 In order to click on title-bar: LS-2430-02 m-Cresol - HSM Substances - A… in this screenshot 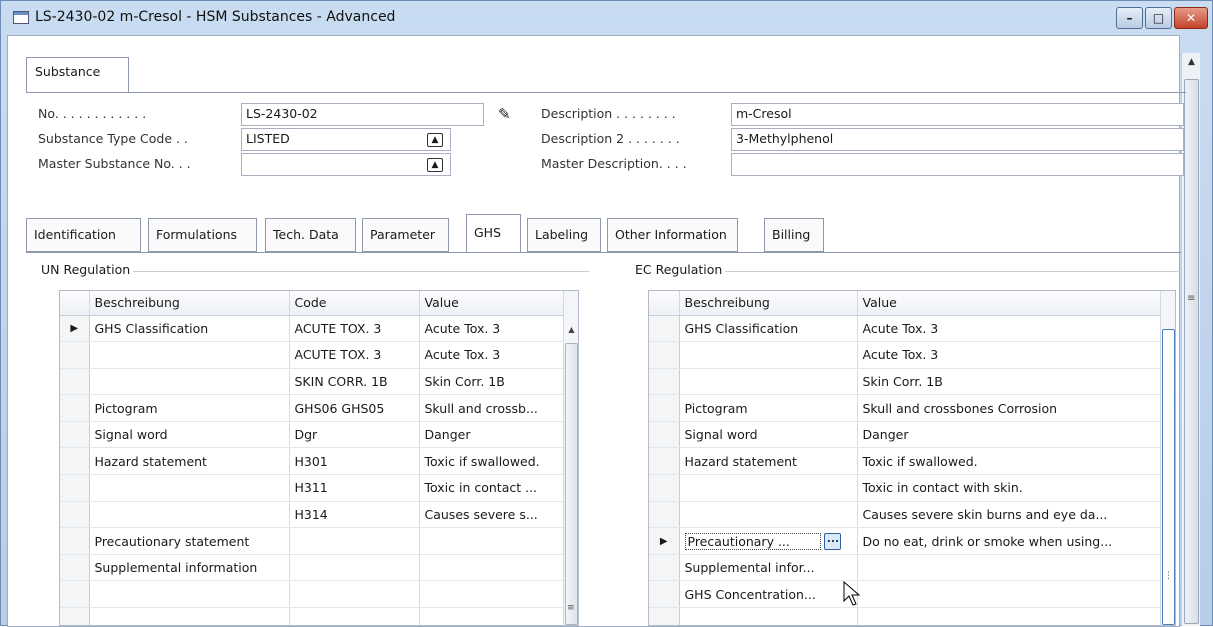, I will do `click(606, 18)`.